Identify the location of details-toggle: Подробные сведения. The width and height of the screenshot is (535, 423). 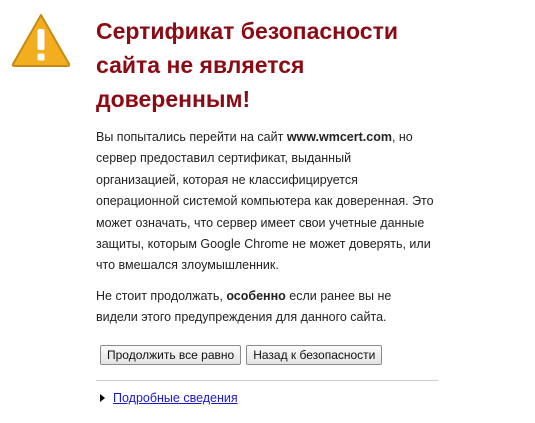
(169, 398).